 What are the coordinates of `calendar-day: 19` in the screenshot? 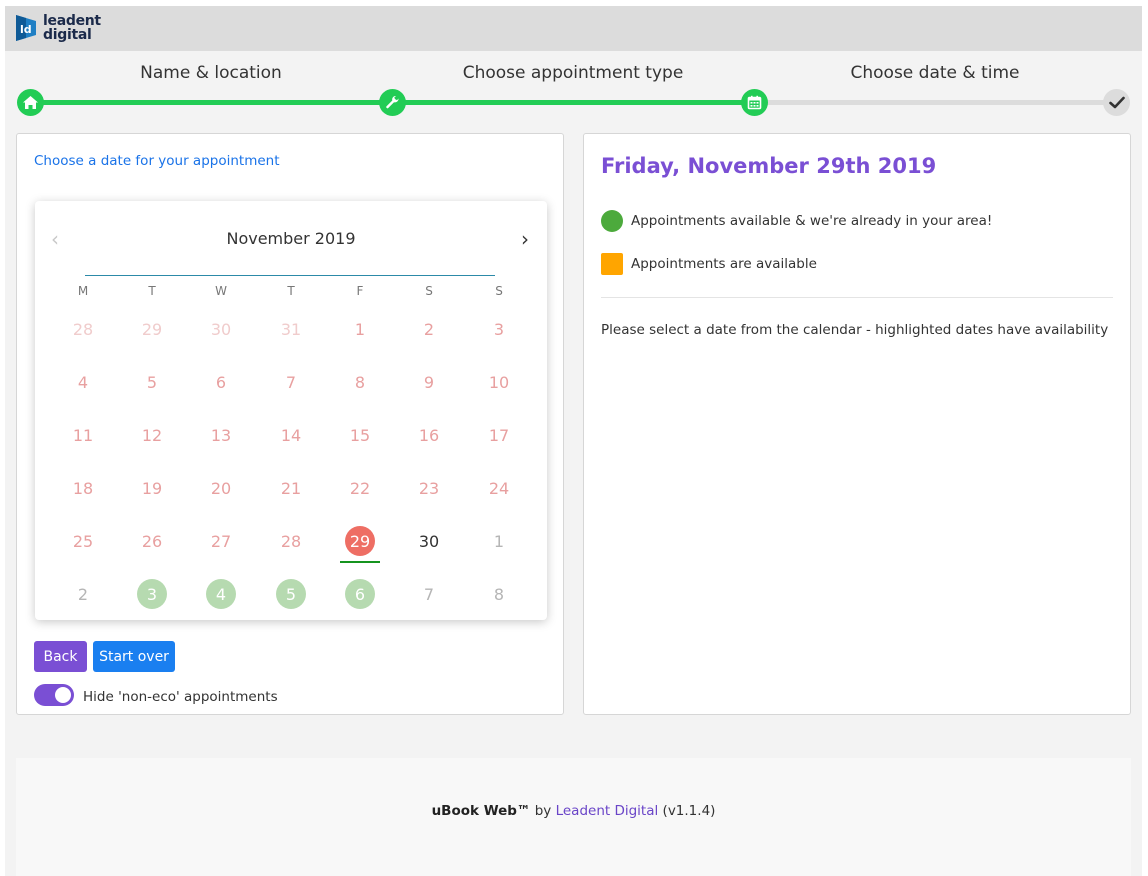 It's located at (152, 488).